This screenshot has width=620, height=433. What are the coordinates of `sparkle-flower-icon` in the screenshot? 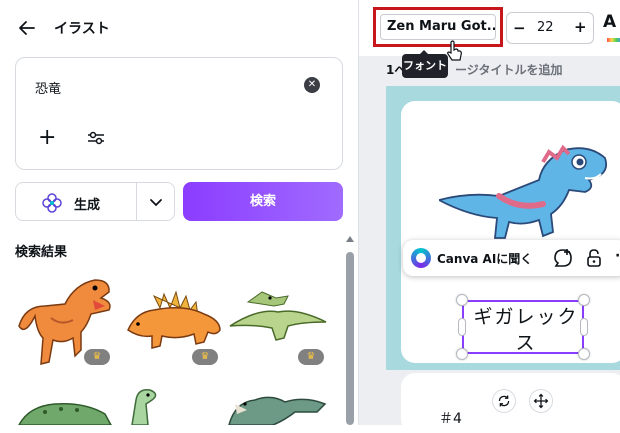 It's located at (52, 203).